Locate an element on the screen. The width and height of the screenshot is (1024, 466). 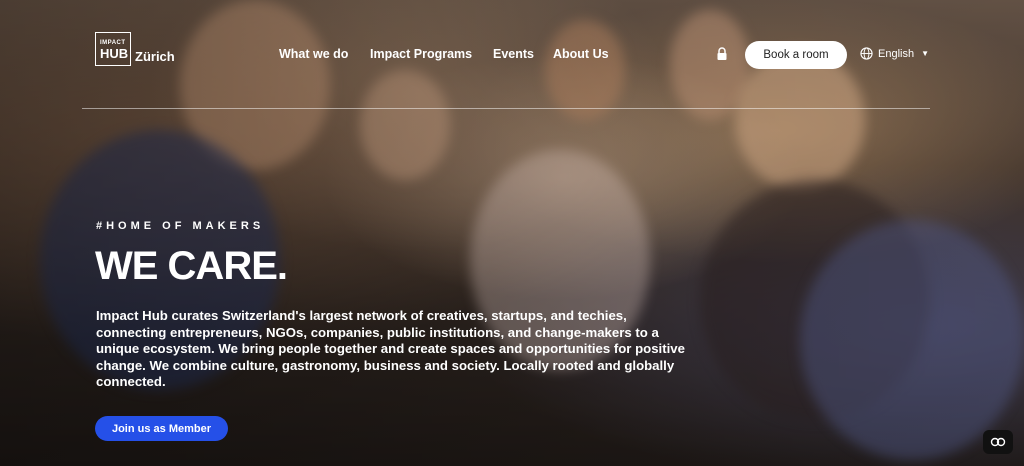
book-room-button: Book a room is located at coordinates (796, 55).